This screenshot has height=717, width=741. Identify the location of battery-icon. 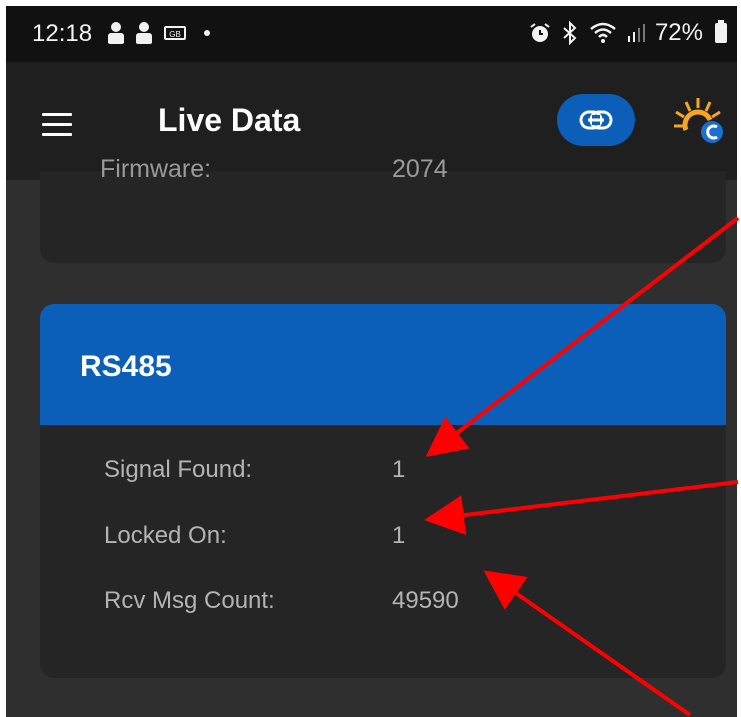
(721, 31).